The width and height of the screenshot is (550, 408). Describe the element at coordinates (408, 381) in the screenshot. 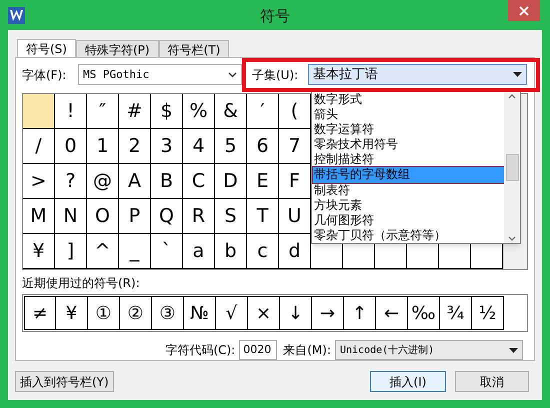

I see `insert-button: 插入(I)` at that location.